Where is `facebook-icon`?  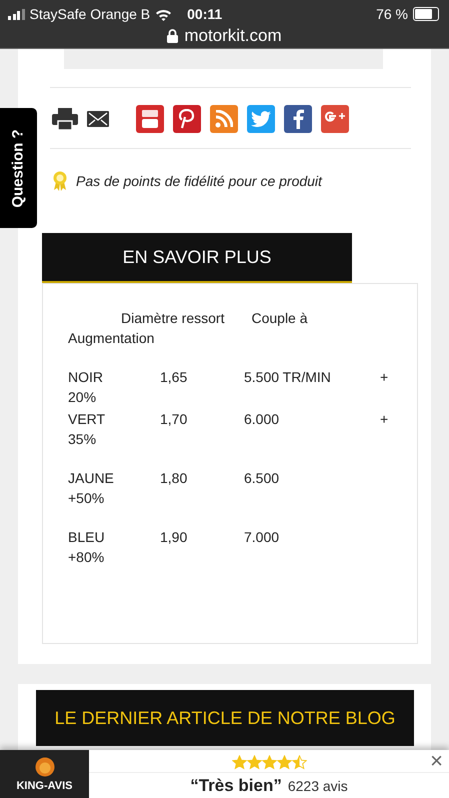
facebook-icon is located at coordinates (298, 119).